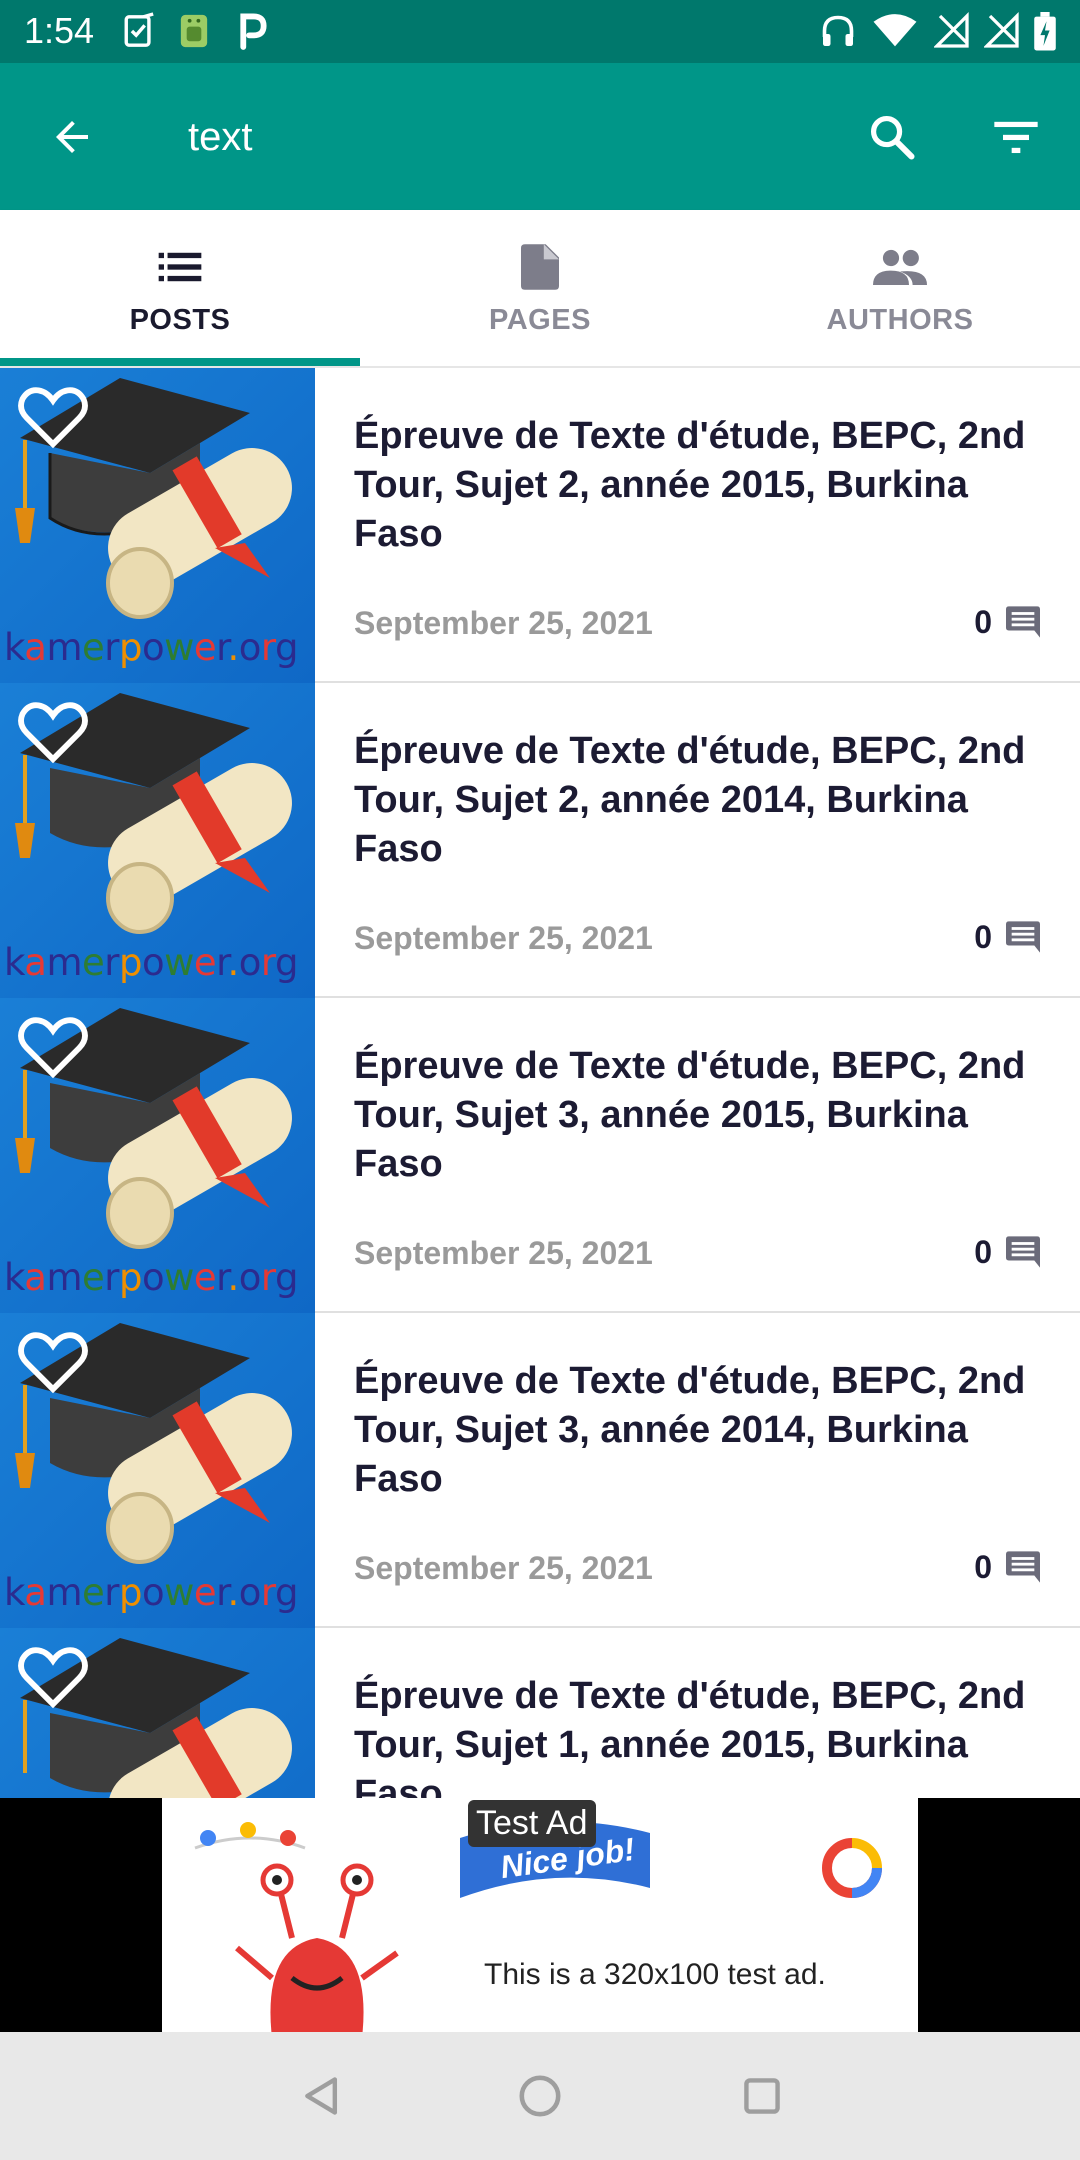 The image size is (1080, 2160). Describe the element at coordinates (180, 288) in the screenshot. I see `tab-posts: POSTS` at that location.